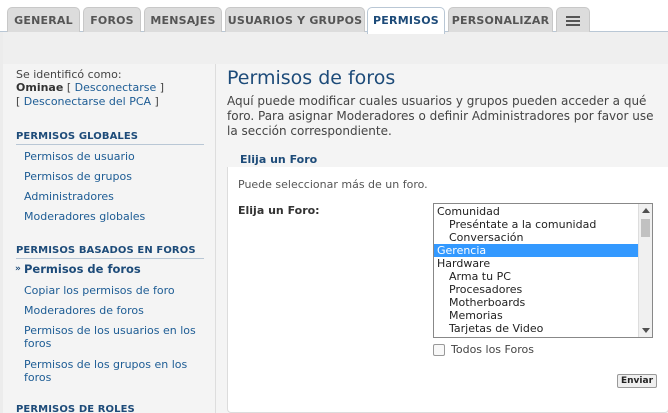 The width and height of the screenshot is (668, 413). What do you see at coordinates (116, 290) in the screenshot?
I see `sidebar-item-copiar-permisos: Copiar los permisos de foro` at bounding box center [116, 290].